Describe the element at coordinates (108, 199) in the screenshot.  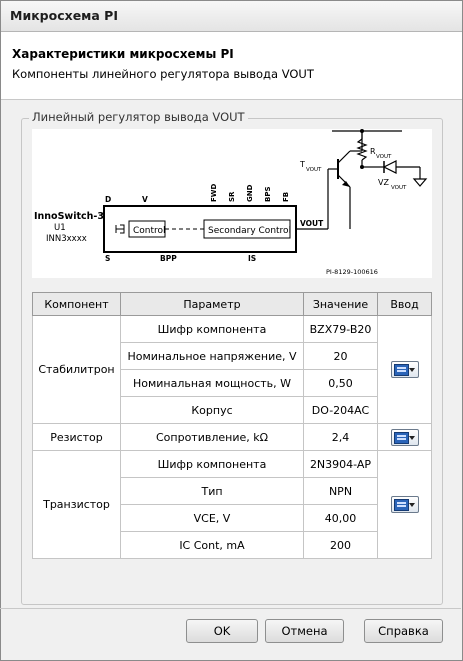
I see `pin-d: D` at that location.